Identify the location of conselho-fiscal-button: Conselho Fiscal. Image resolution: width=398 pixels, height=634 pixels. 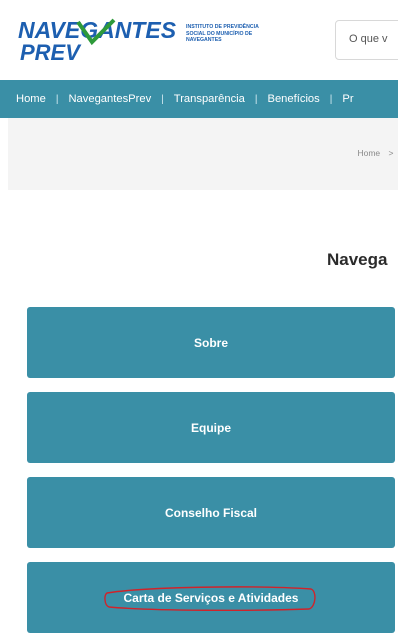
(211, 512).